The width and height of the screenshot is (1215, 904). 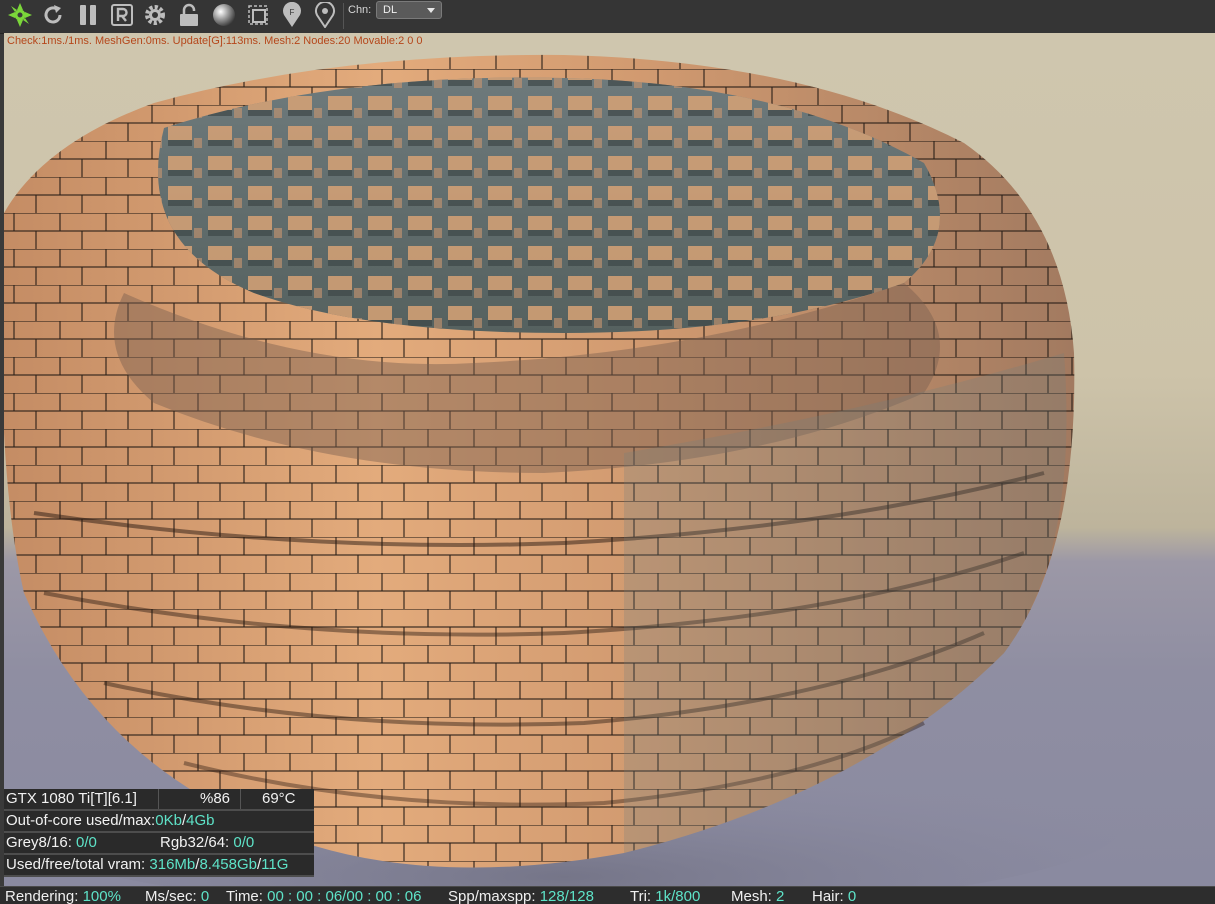 I want to click on white-pin-icon, so click(x=325, y=15).